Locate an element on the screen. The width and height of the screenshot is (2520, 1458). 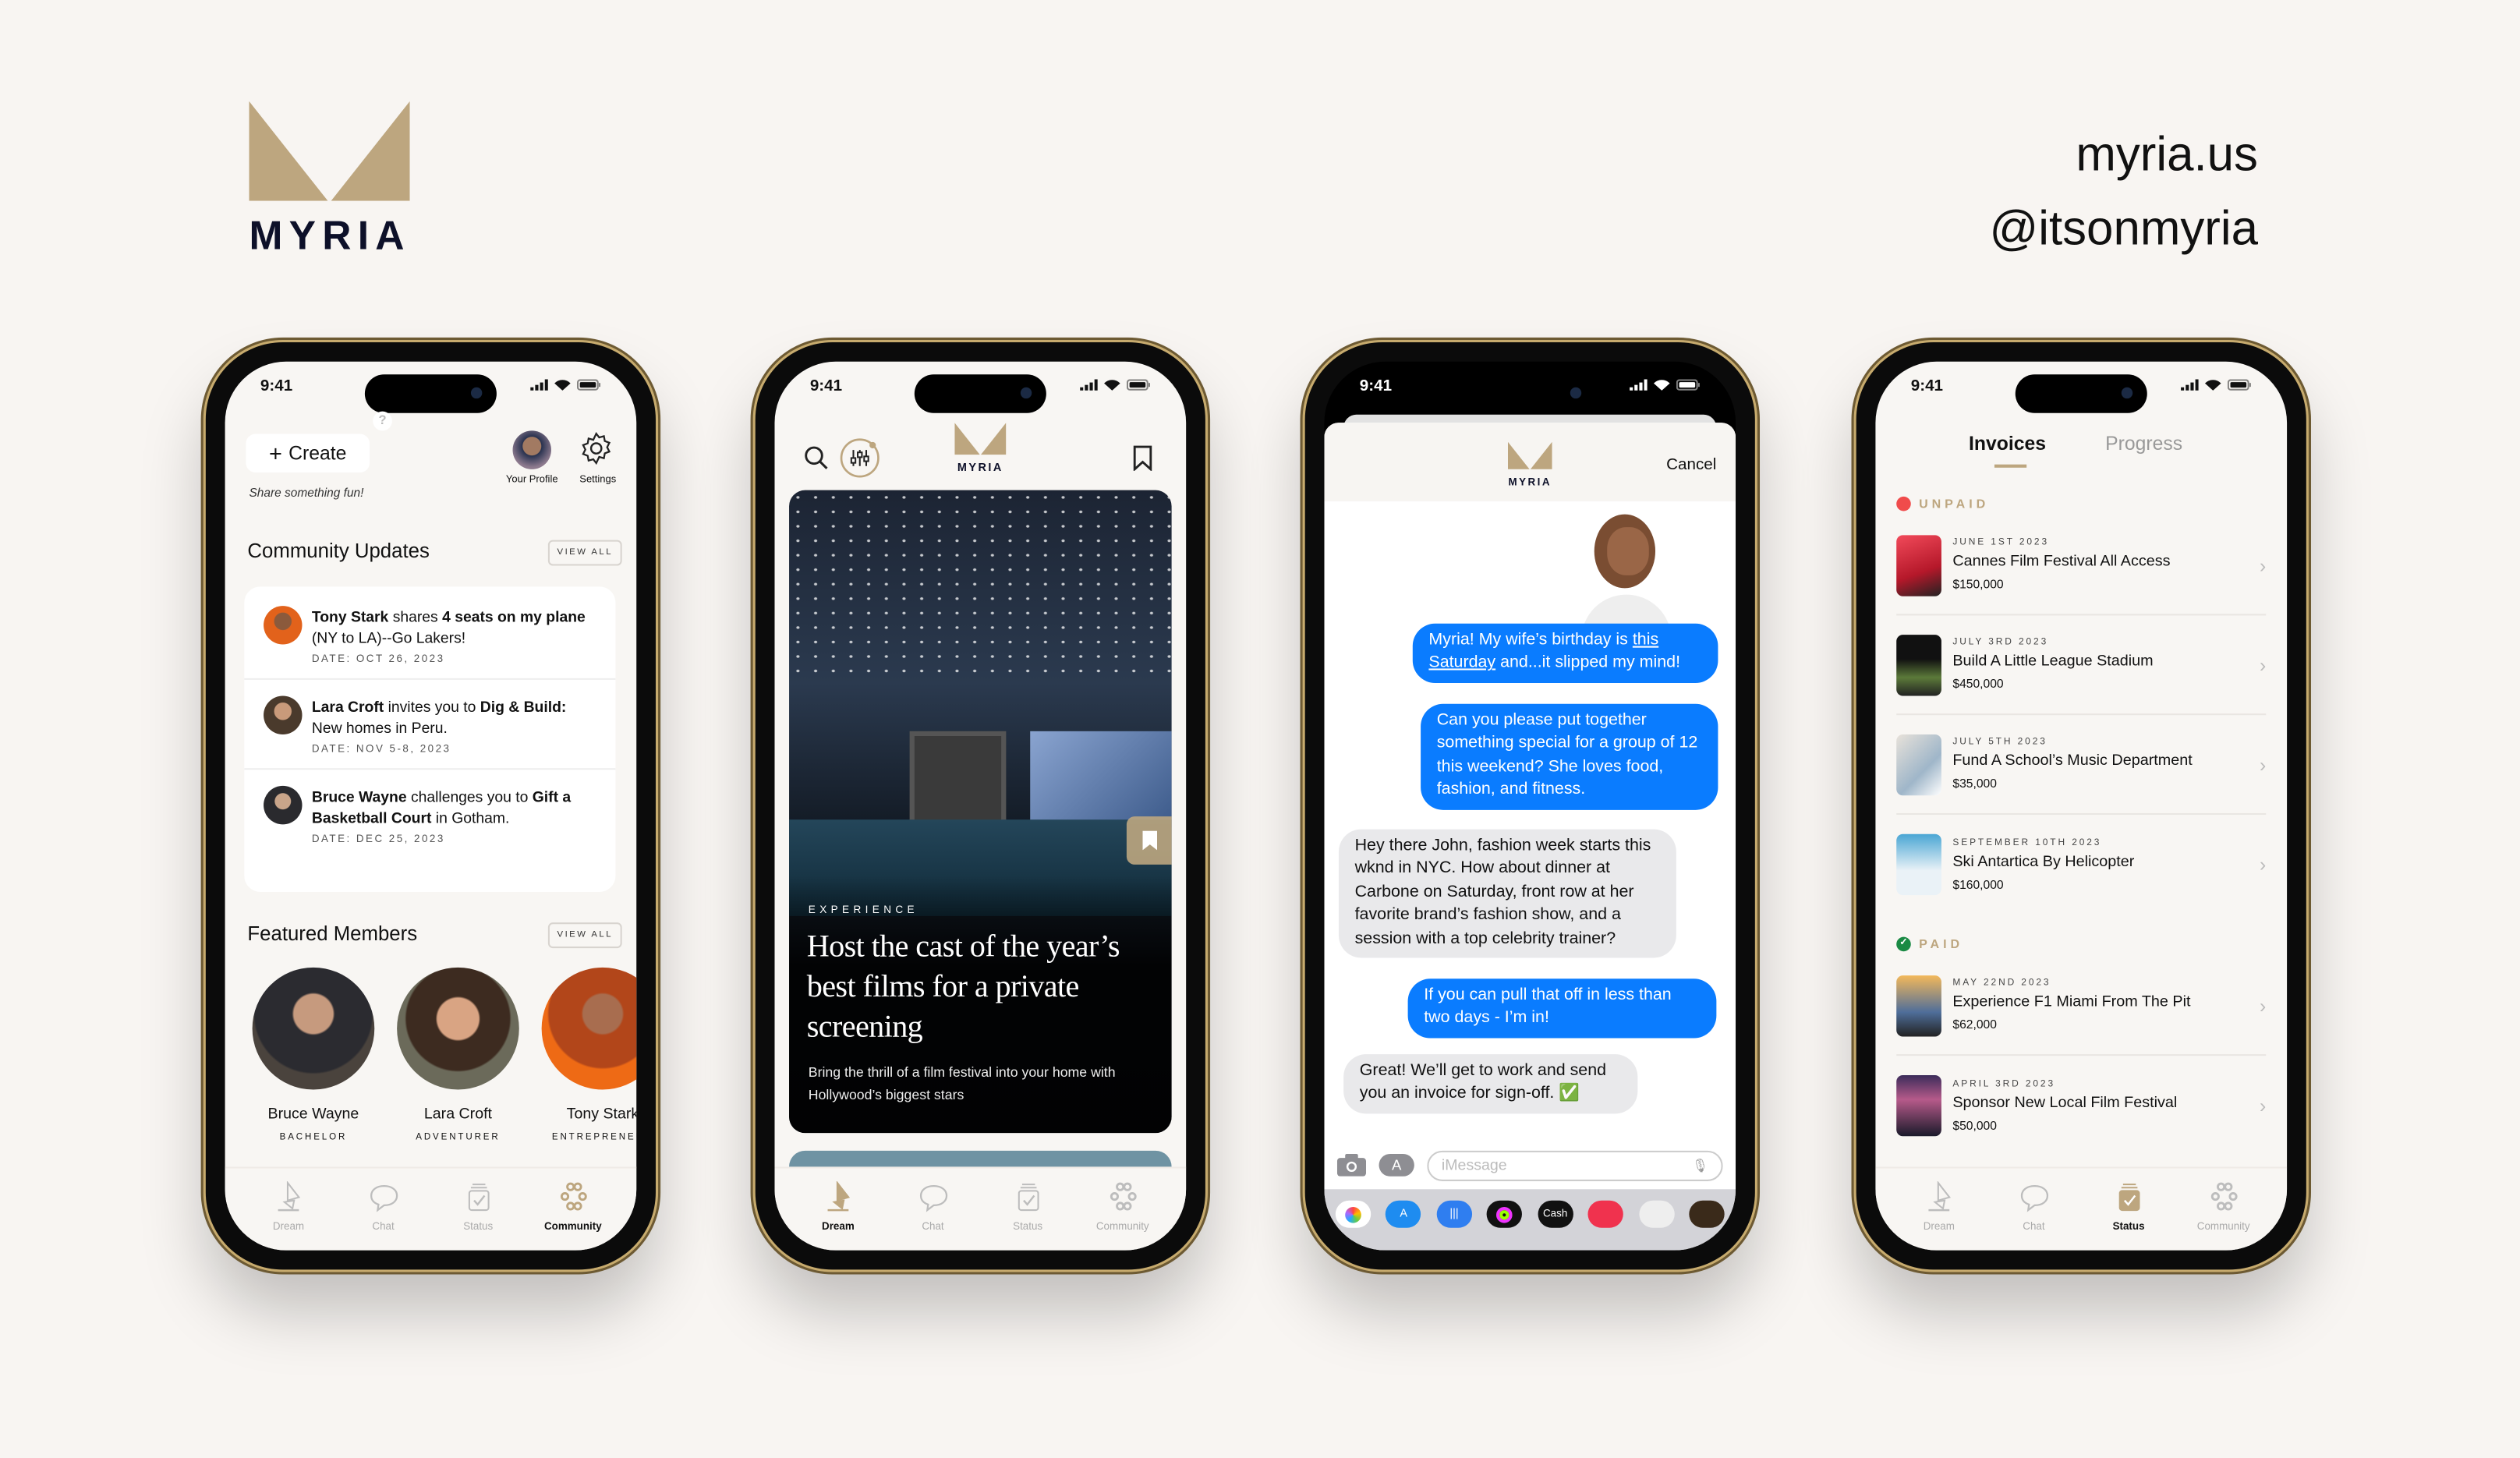
apple-cash-icon: Cash is located at coordinates (1556, 1214).